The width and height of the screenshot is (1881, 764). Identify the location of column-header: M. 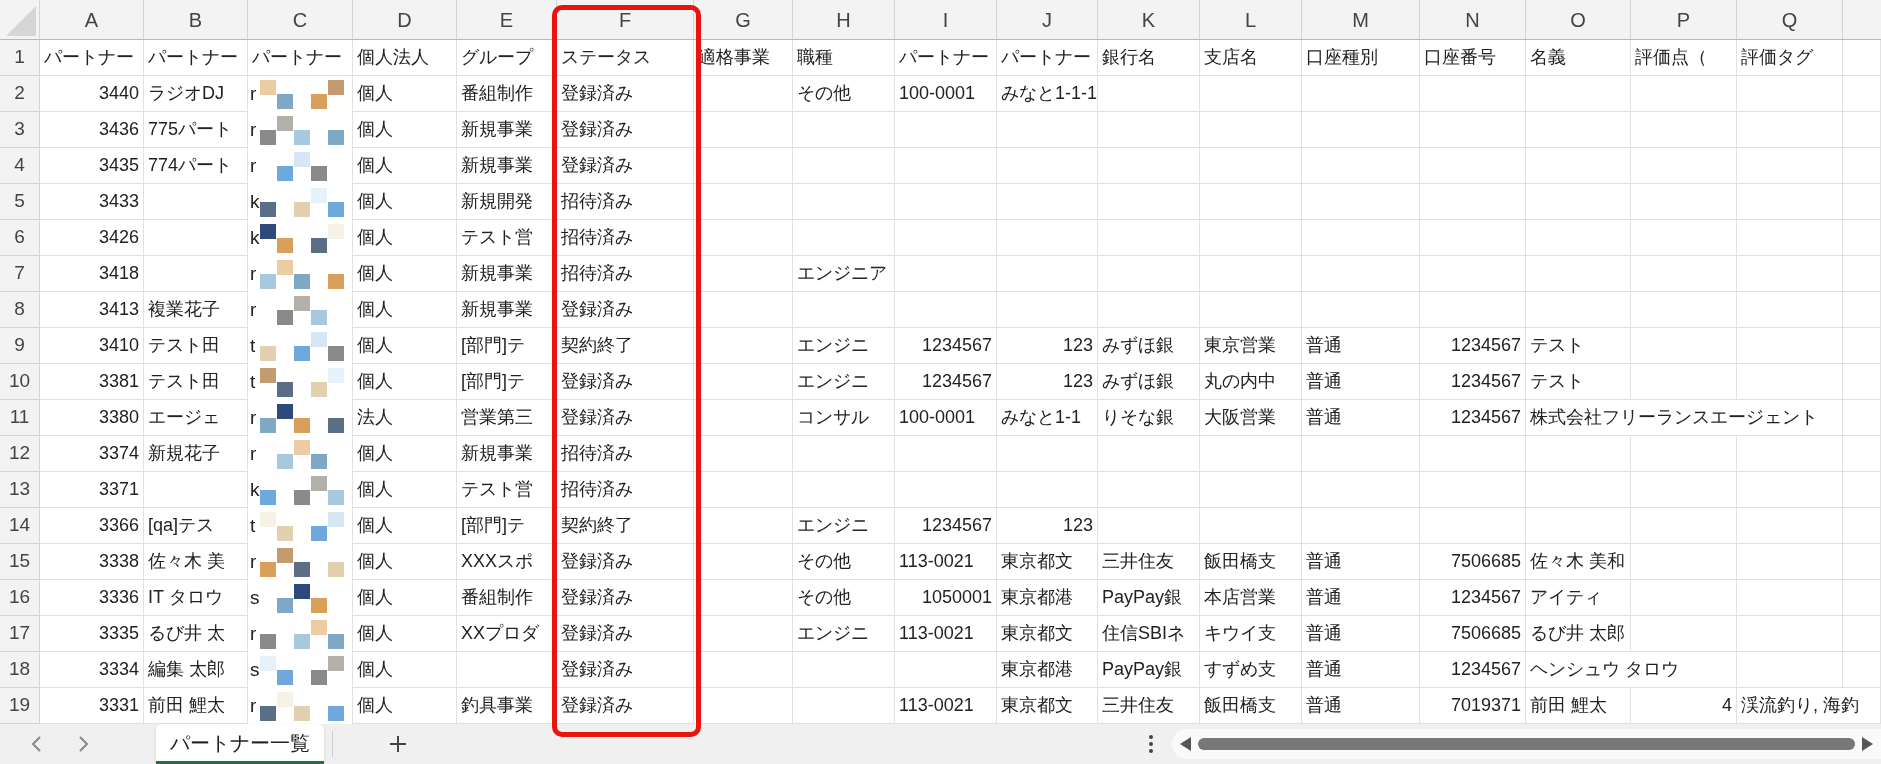
(1361, 19).